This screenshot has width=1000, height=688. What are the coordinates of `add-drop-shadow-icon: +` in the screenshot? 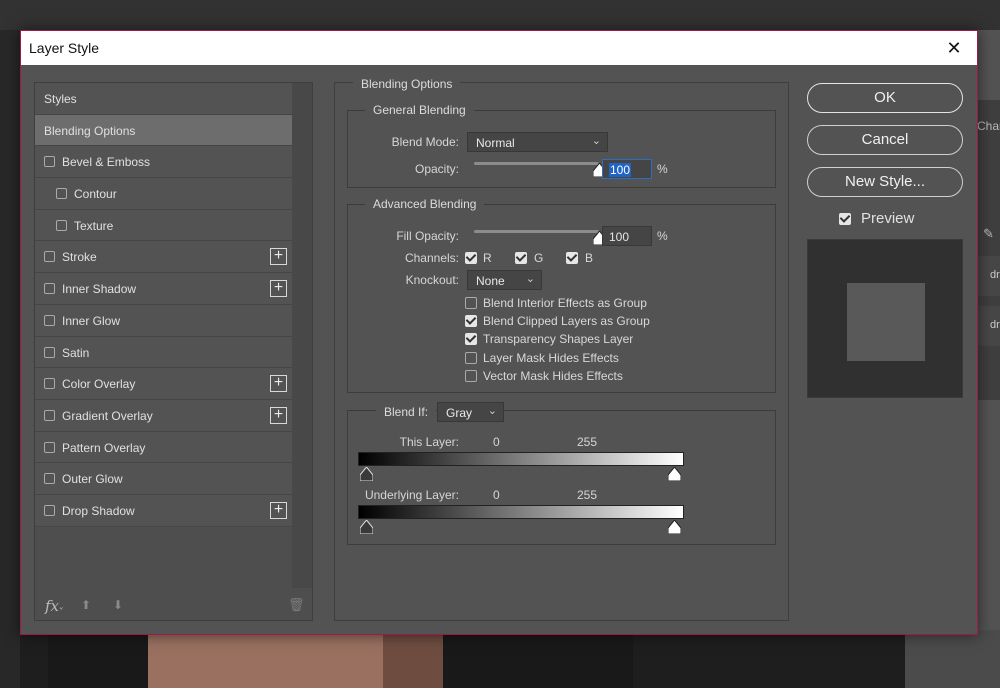 It's located at (278, 510).